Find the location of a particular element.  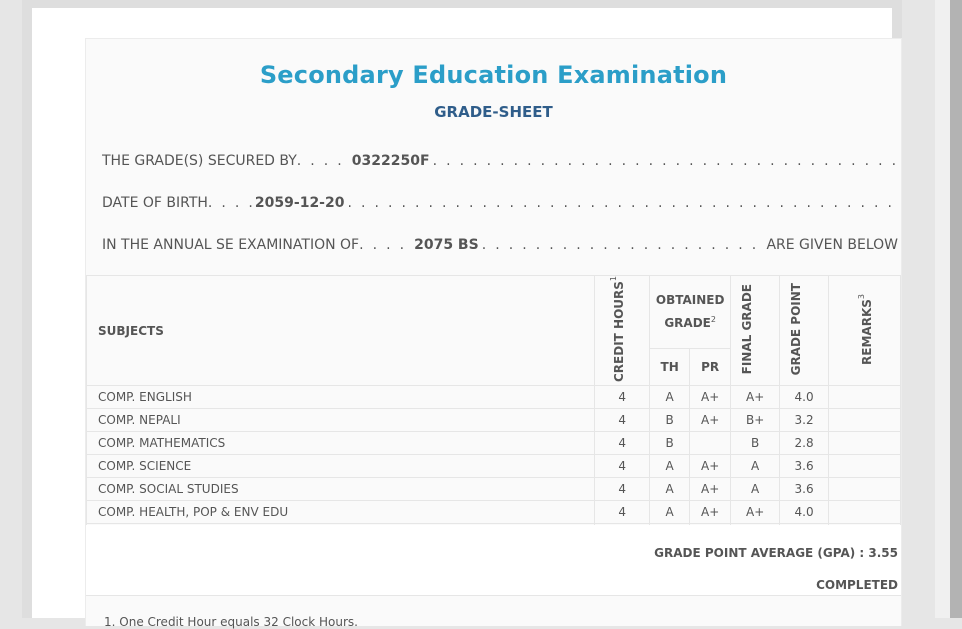

symbol-number: 0322250F is located at coordinates (390, 161).